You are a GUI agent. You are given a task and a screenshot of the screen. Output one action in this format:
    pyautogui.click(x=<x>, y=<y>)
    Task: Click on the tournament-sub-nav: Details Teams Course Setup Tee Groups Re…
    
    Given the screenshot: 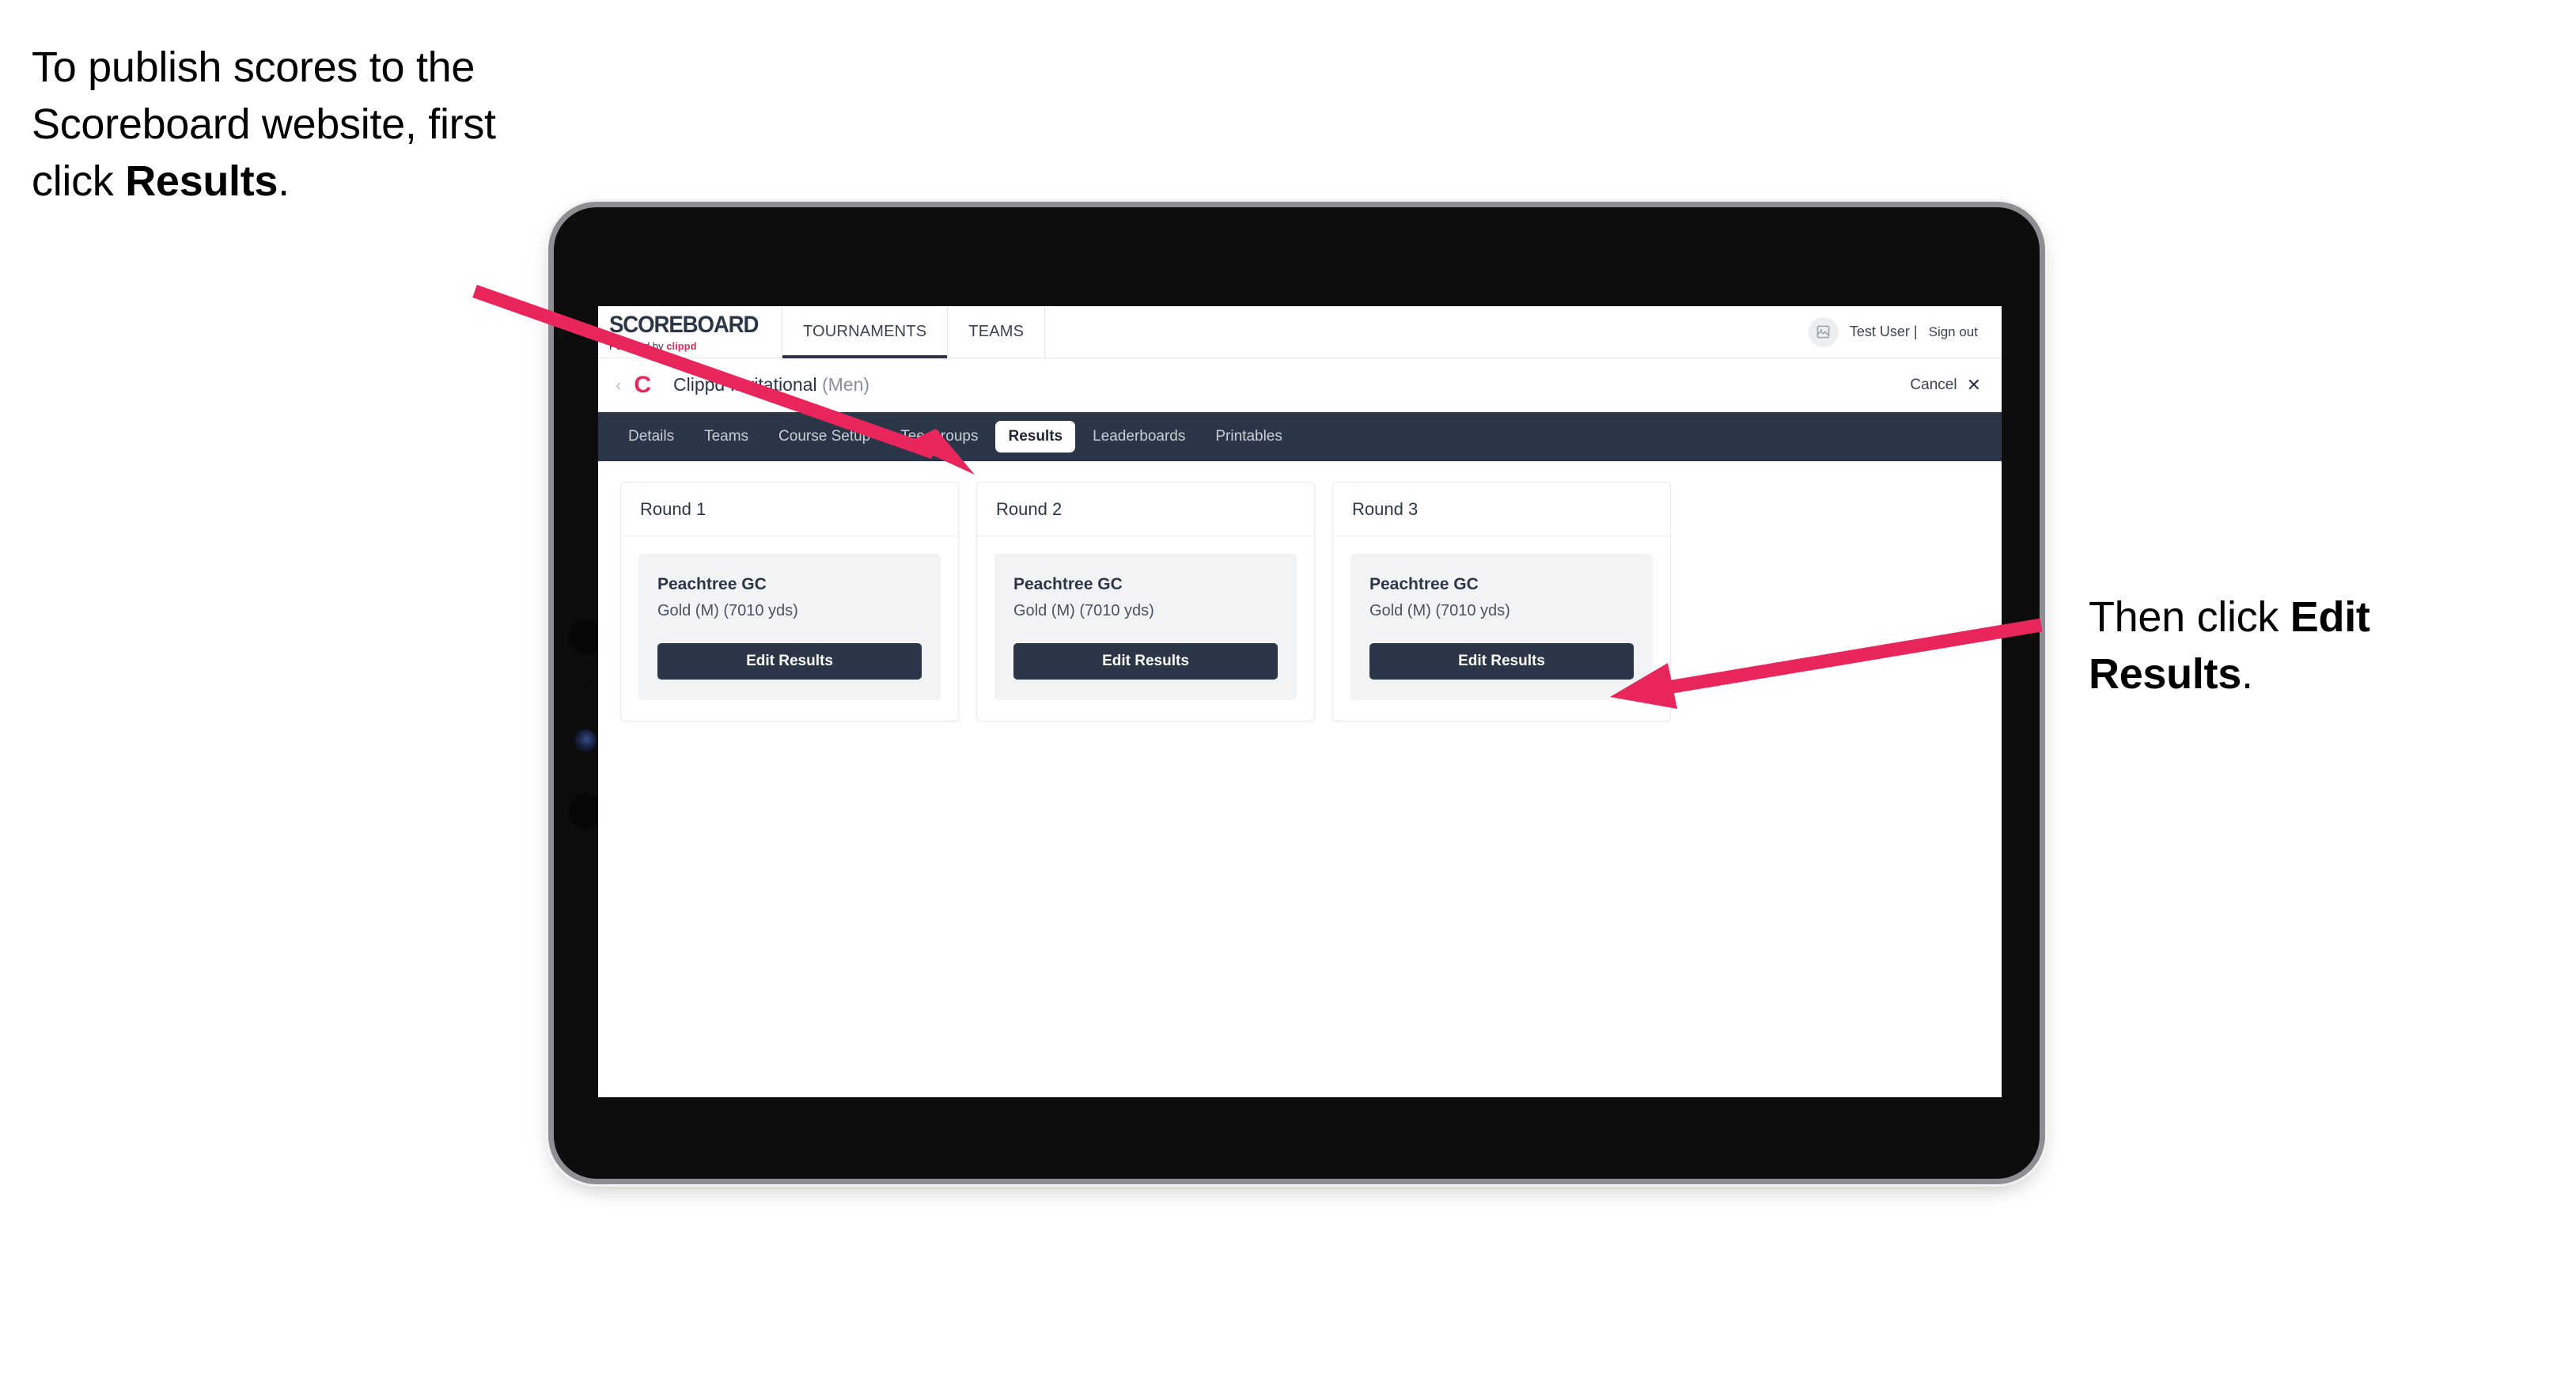 What is the action you would take?
    pyautogui.click(x=1300, y=437)
    